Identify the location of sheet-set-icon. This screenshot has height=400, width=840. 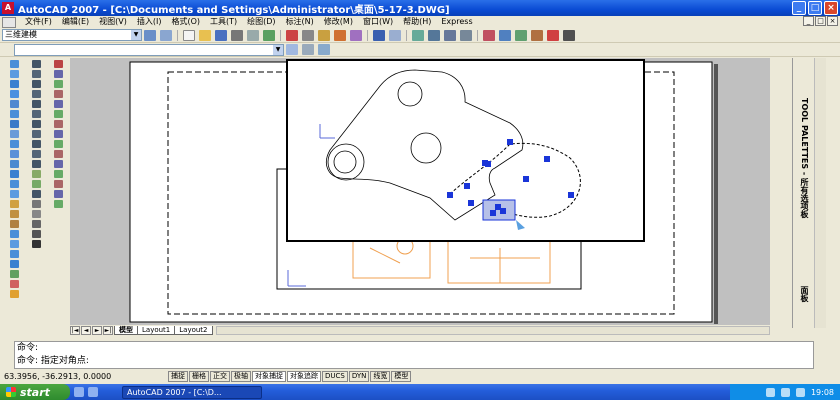
(537, 35).